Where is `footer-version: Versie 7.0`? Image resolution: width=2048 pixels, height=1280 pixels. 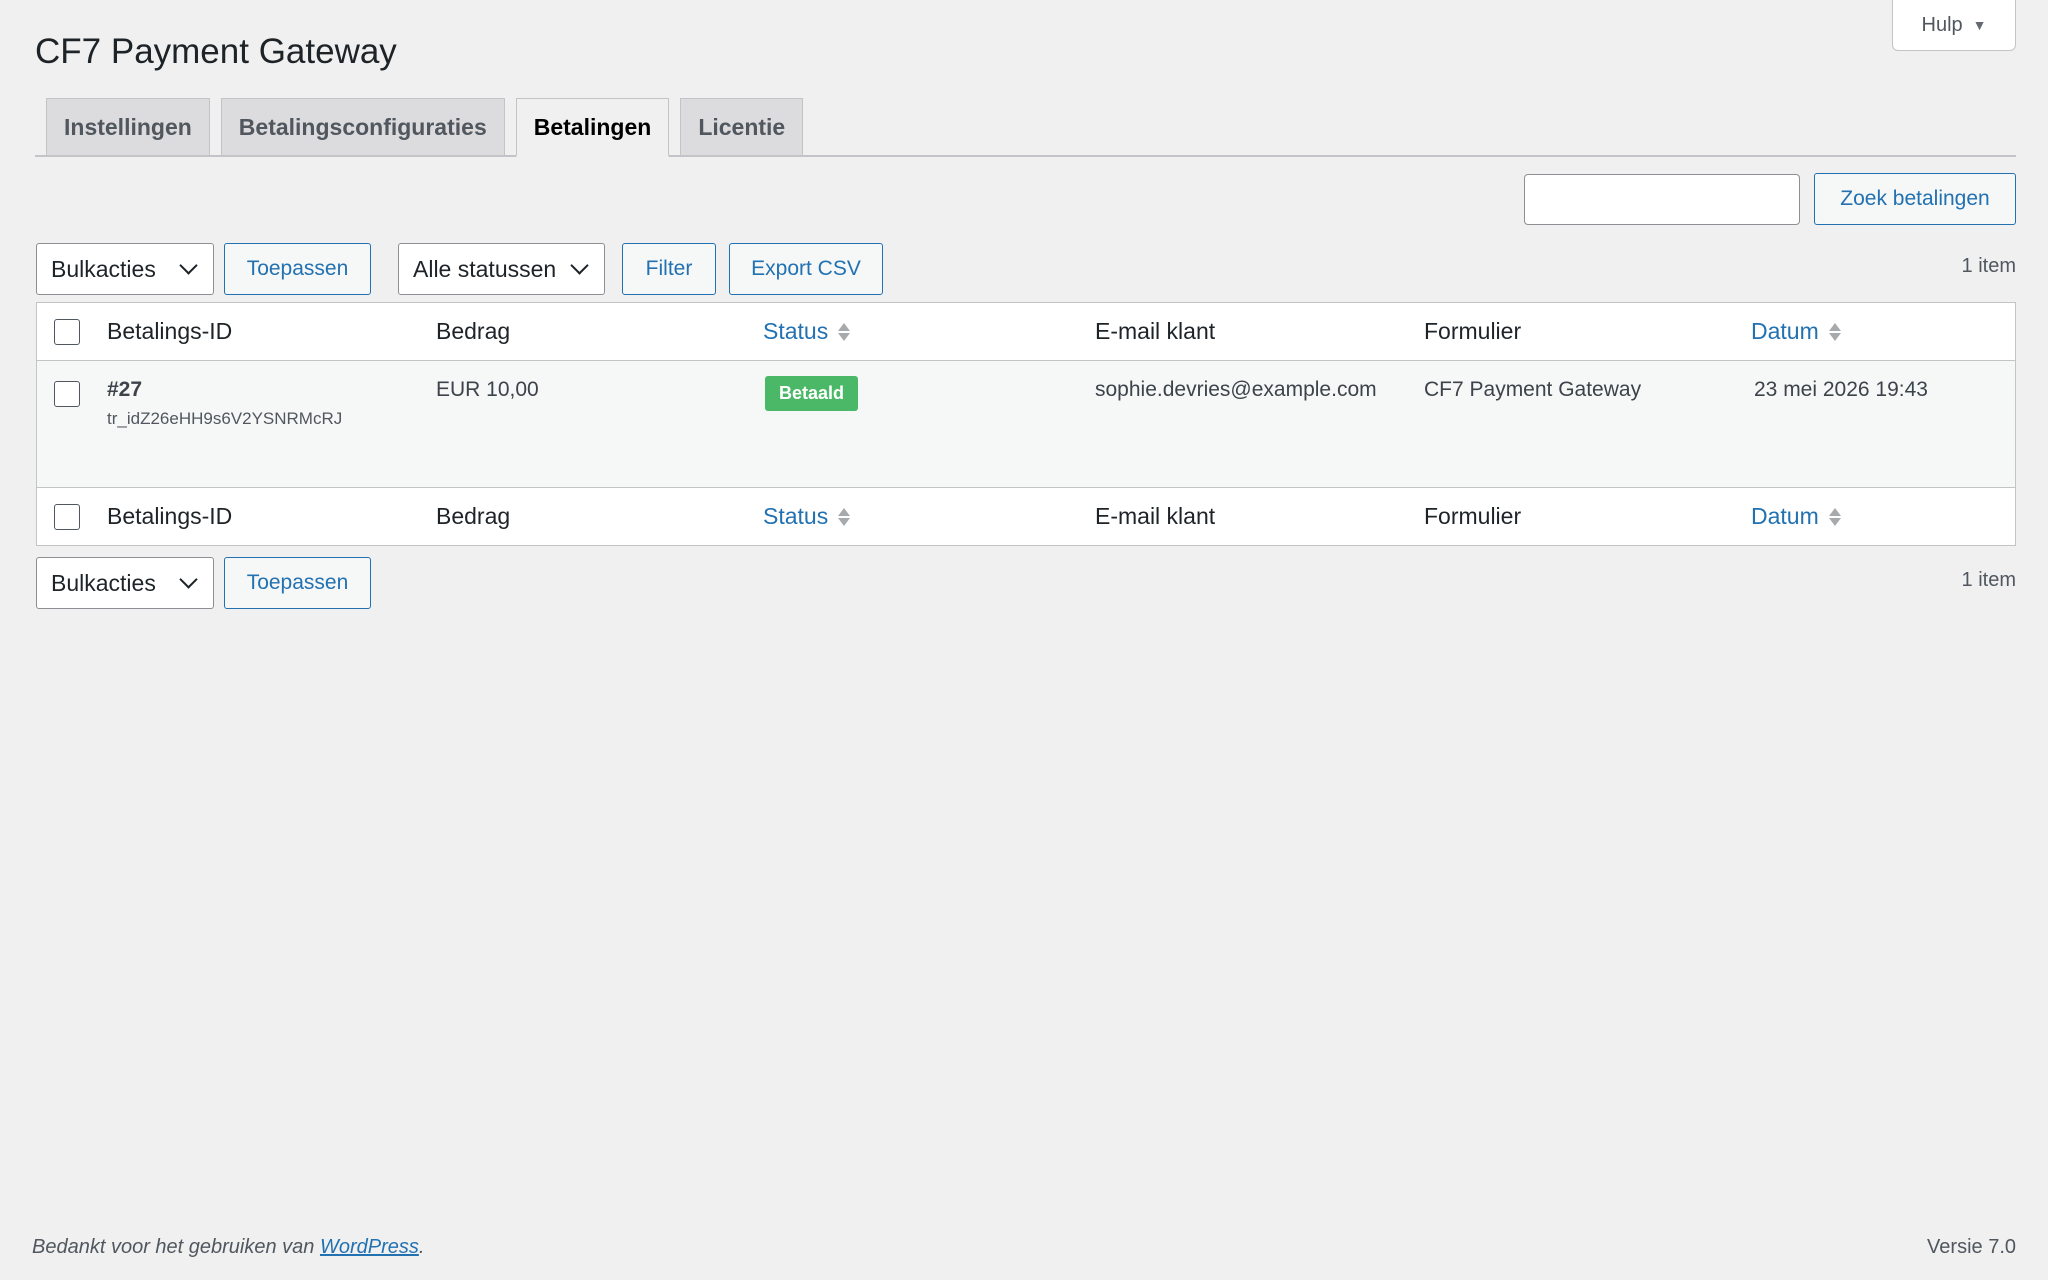 footer-version: Versie 7.0 is located at coordinates (1971, 1247).